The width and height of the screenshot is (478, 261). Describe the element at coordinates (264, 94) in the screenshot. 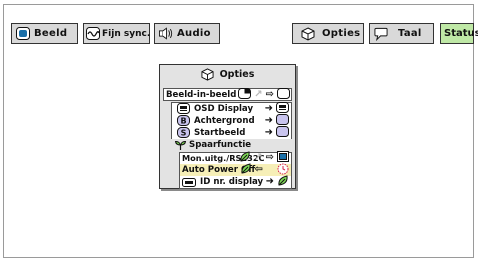

I see `menu-item-controls: ↗ ⇨` at that location.